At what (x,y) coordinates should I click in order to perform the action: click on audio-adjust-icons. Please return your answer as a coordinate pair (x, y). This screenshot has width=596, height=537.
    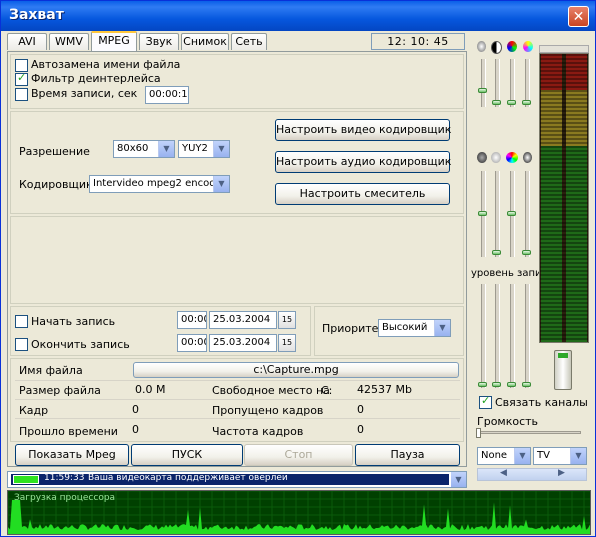
    Looking at the image, I should click on (507, 159).